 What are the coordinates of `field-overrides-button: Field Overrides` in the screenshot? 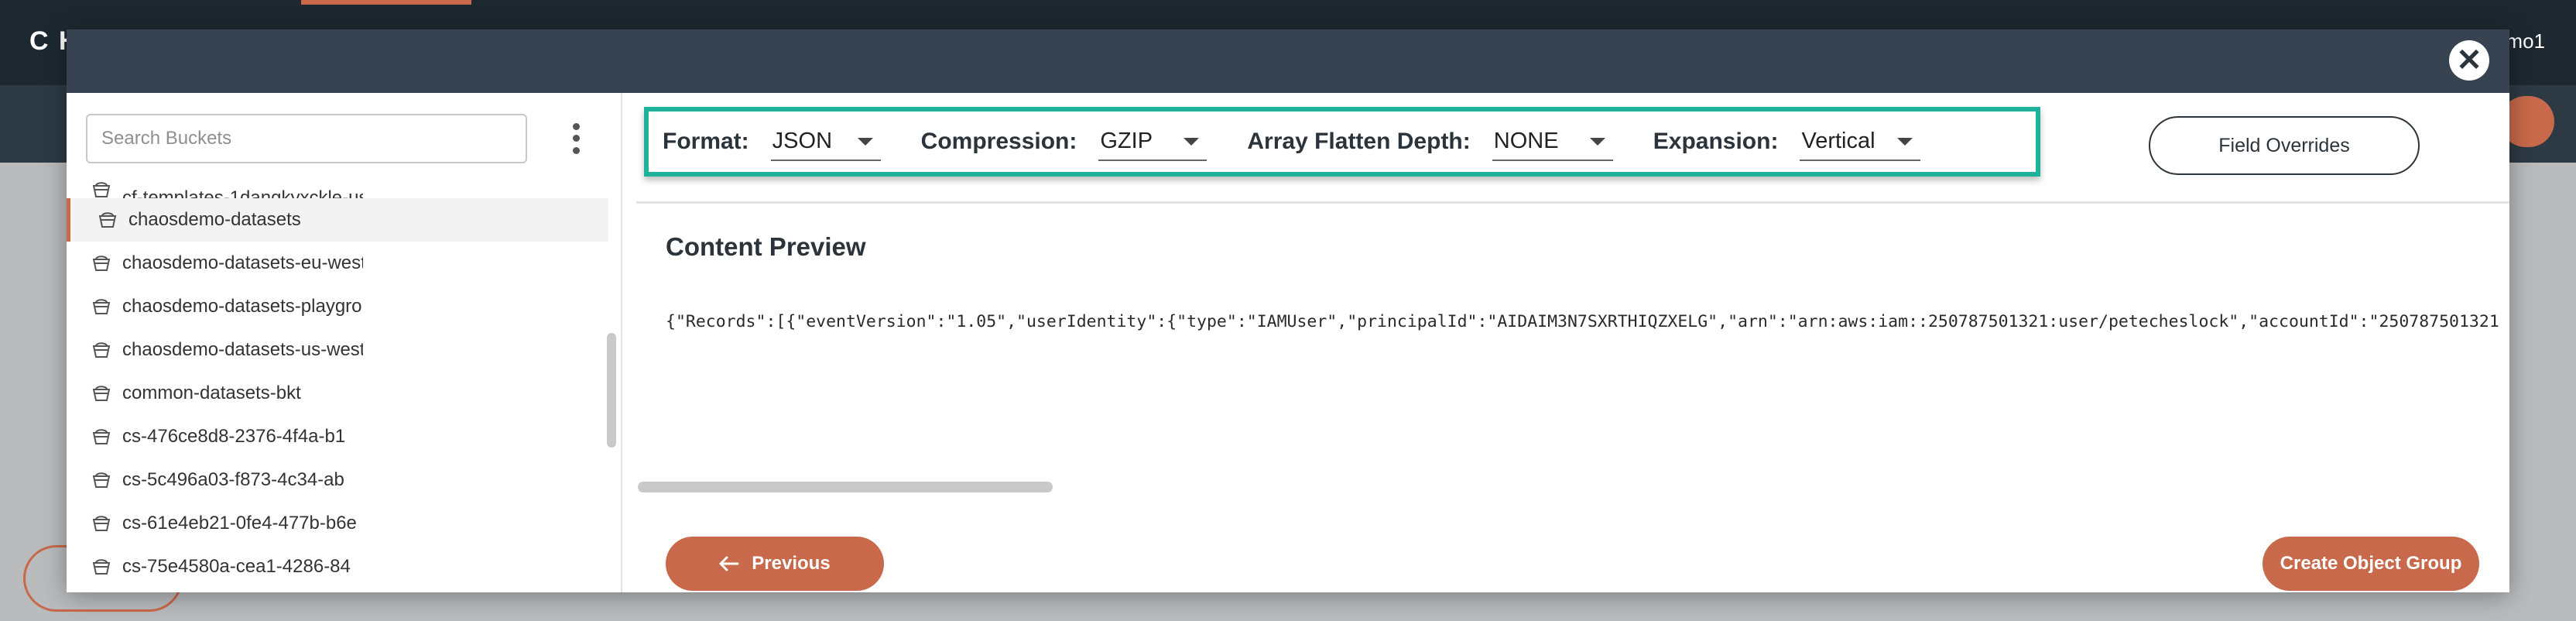 It's located at (2284, 145).